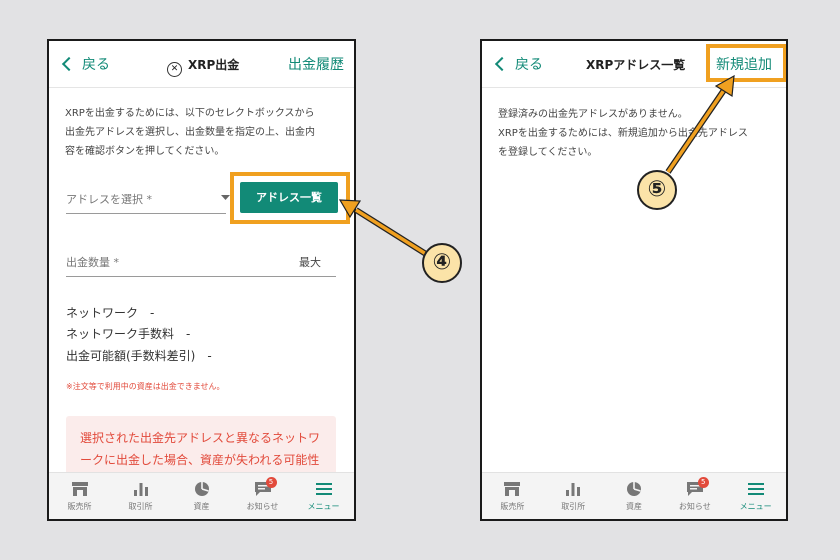 The height and width of the screenshot is (560, 840). I want to click on step-5-marker: ⑤, so click(657, 190).